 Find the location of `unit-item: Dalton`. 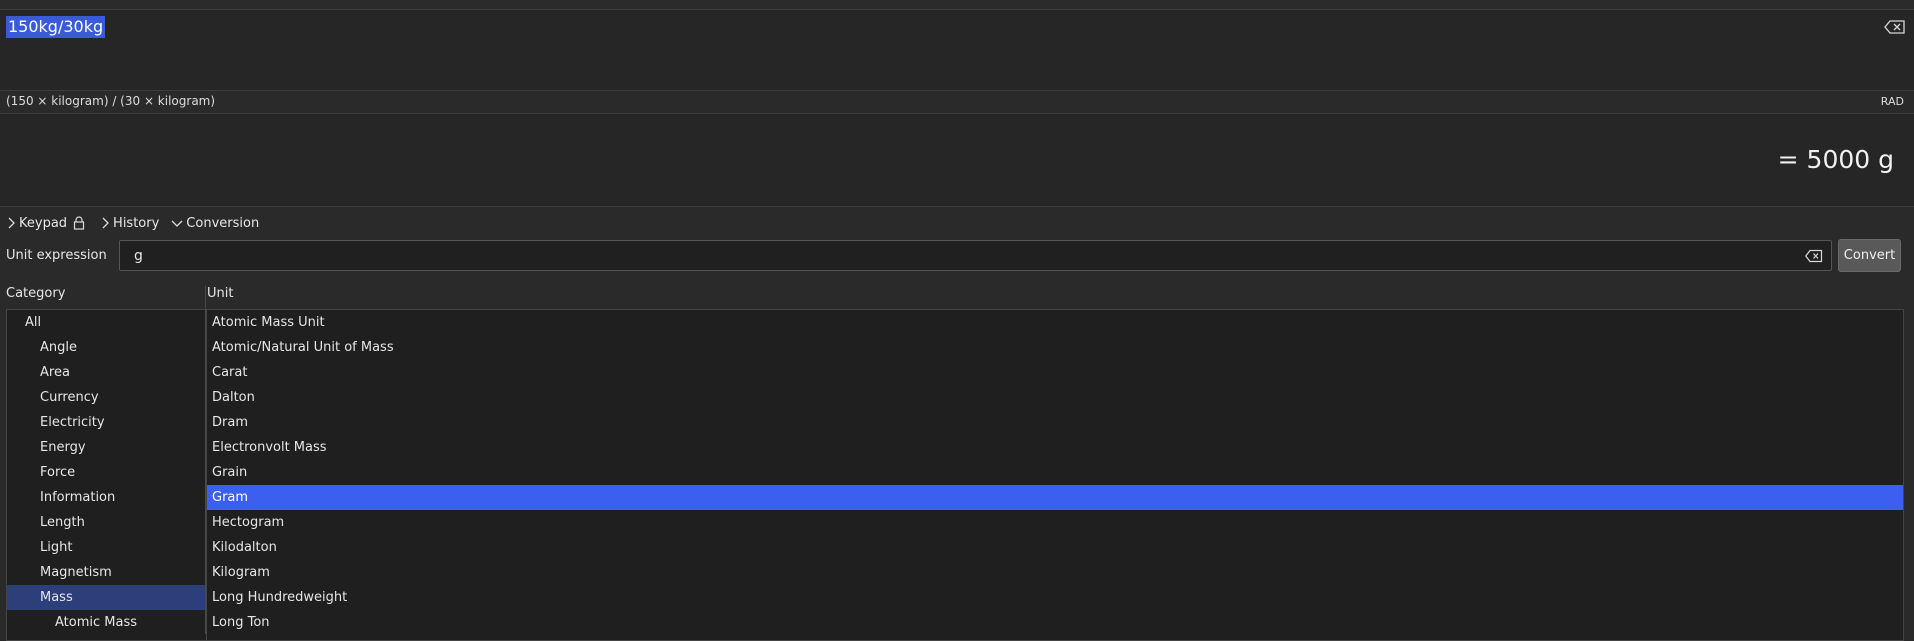

unit-item: Dalton is located at coordinates (1055, 397).